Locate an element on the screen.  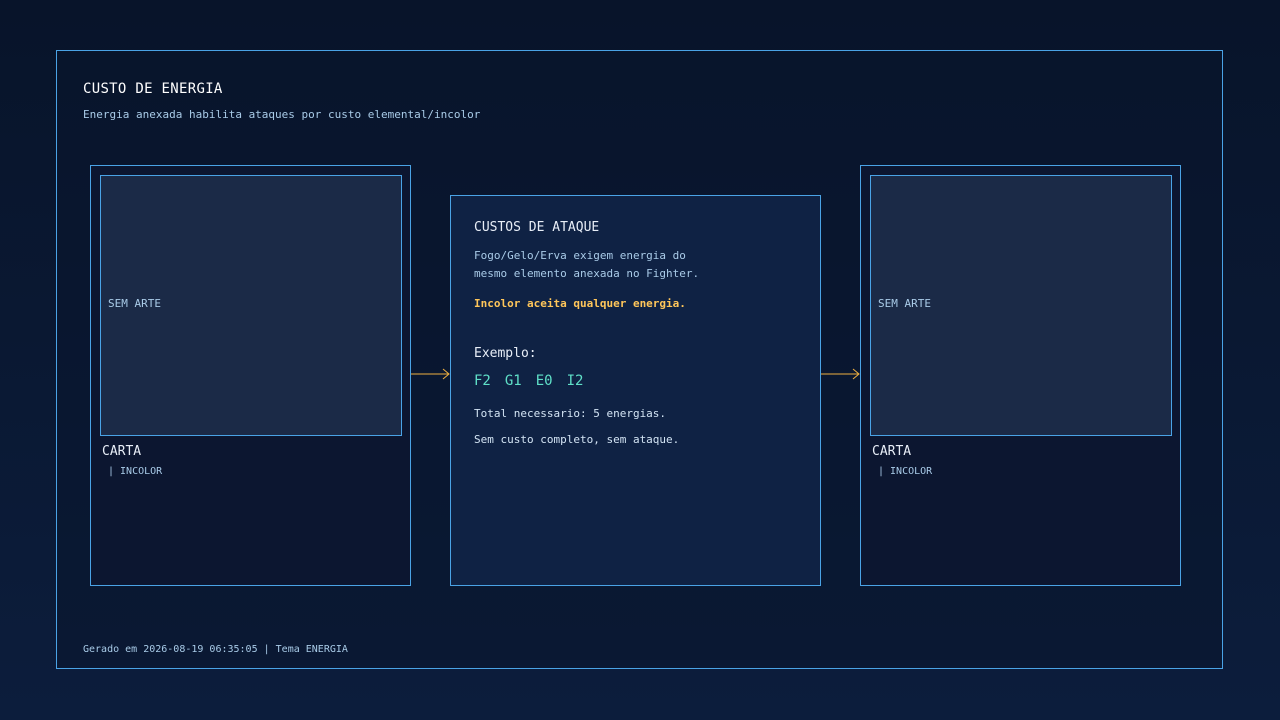
page-title: CUSTO DE ENERGIA is located at coordinates (153, 89).